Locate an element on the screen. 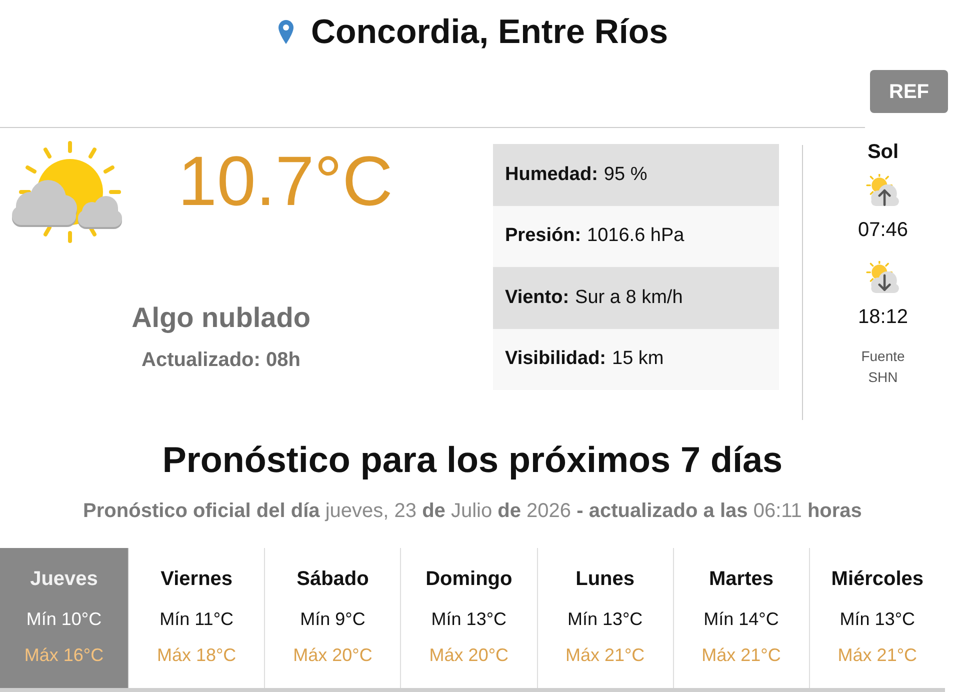 Image resolution: width=963 pixels, height=692 pixels. forecast-subtitle: Pronóstico oficial del día jueves, 23 de Julio de 2026 - actualizado a las 06:11 horas is located at coordinates (472, 511).